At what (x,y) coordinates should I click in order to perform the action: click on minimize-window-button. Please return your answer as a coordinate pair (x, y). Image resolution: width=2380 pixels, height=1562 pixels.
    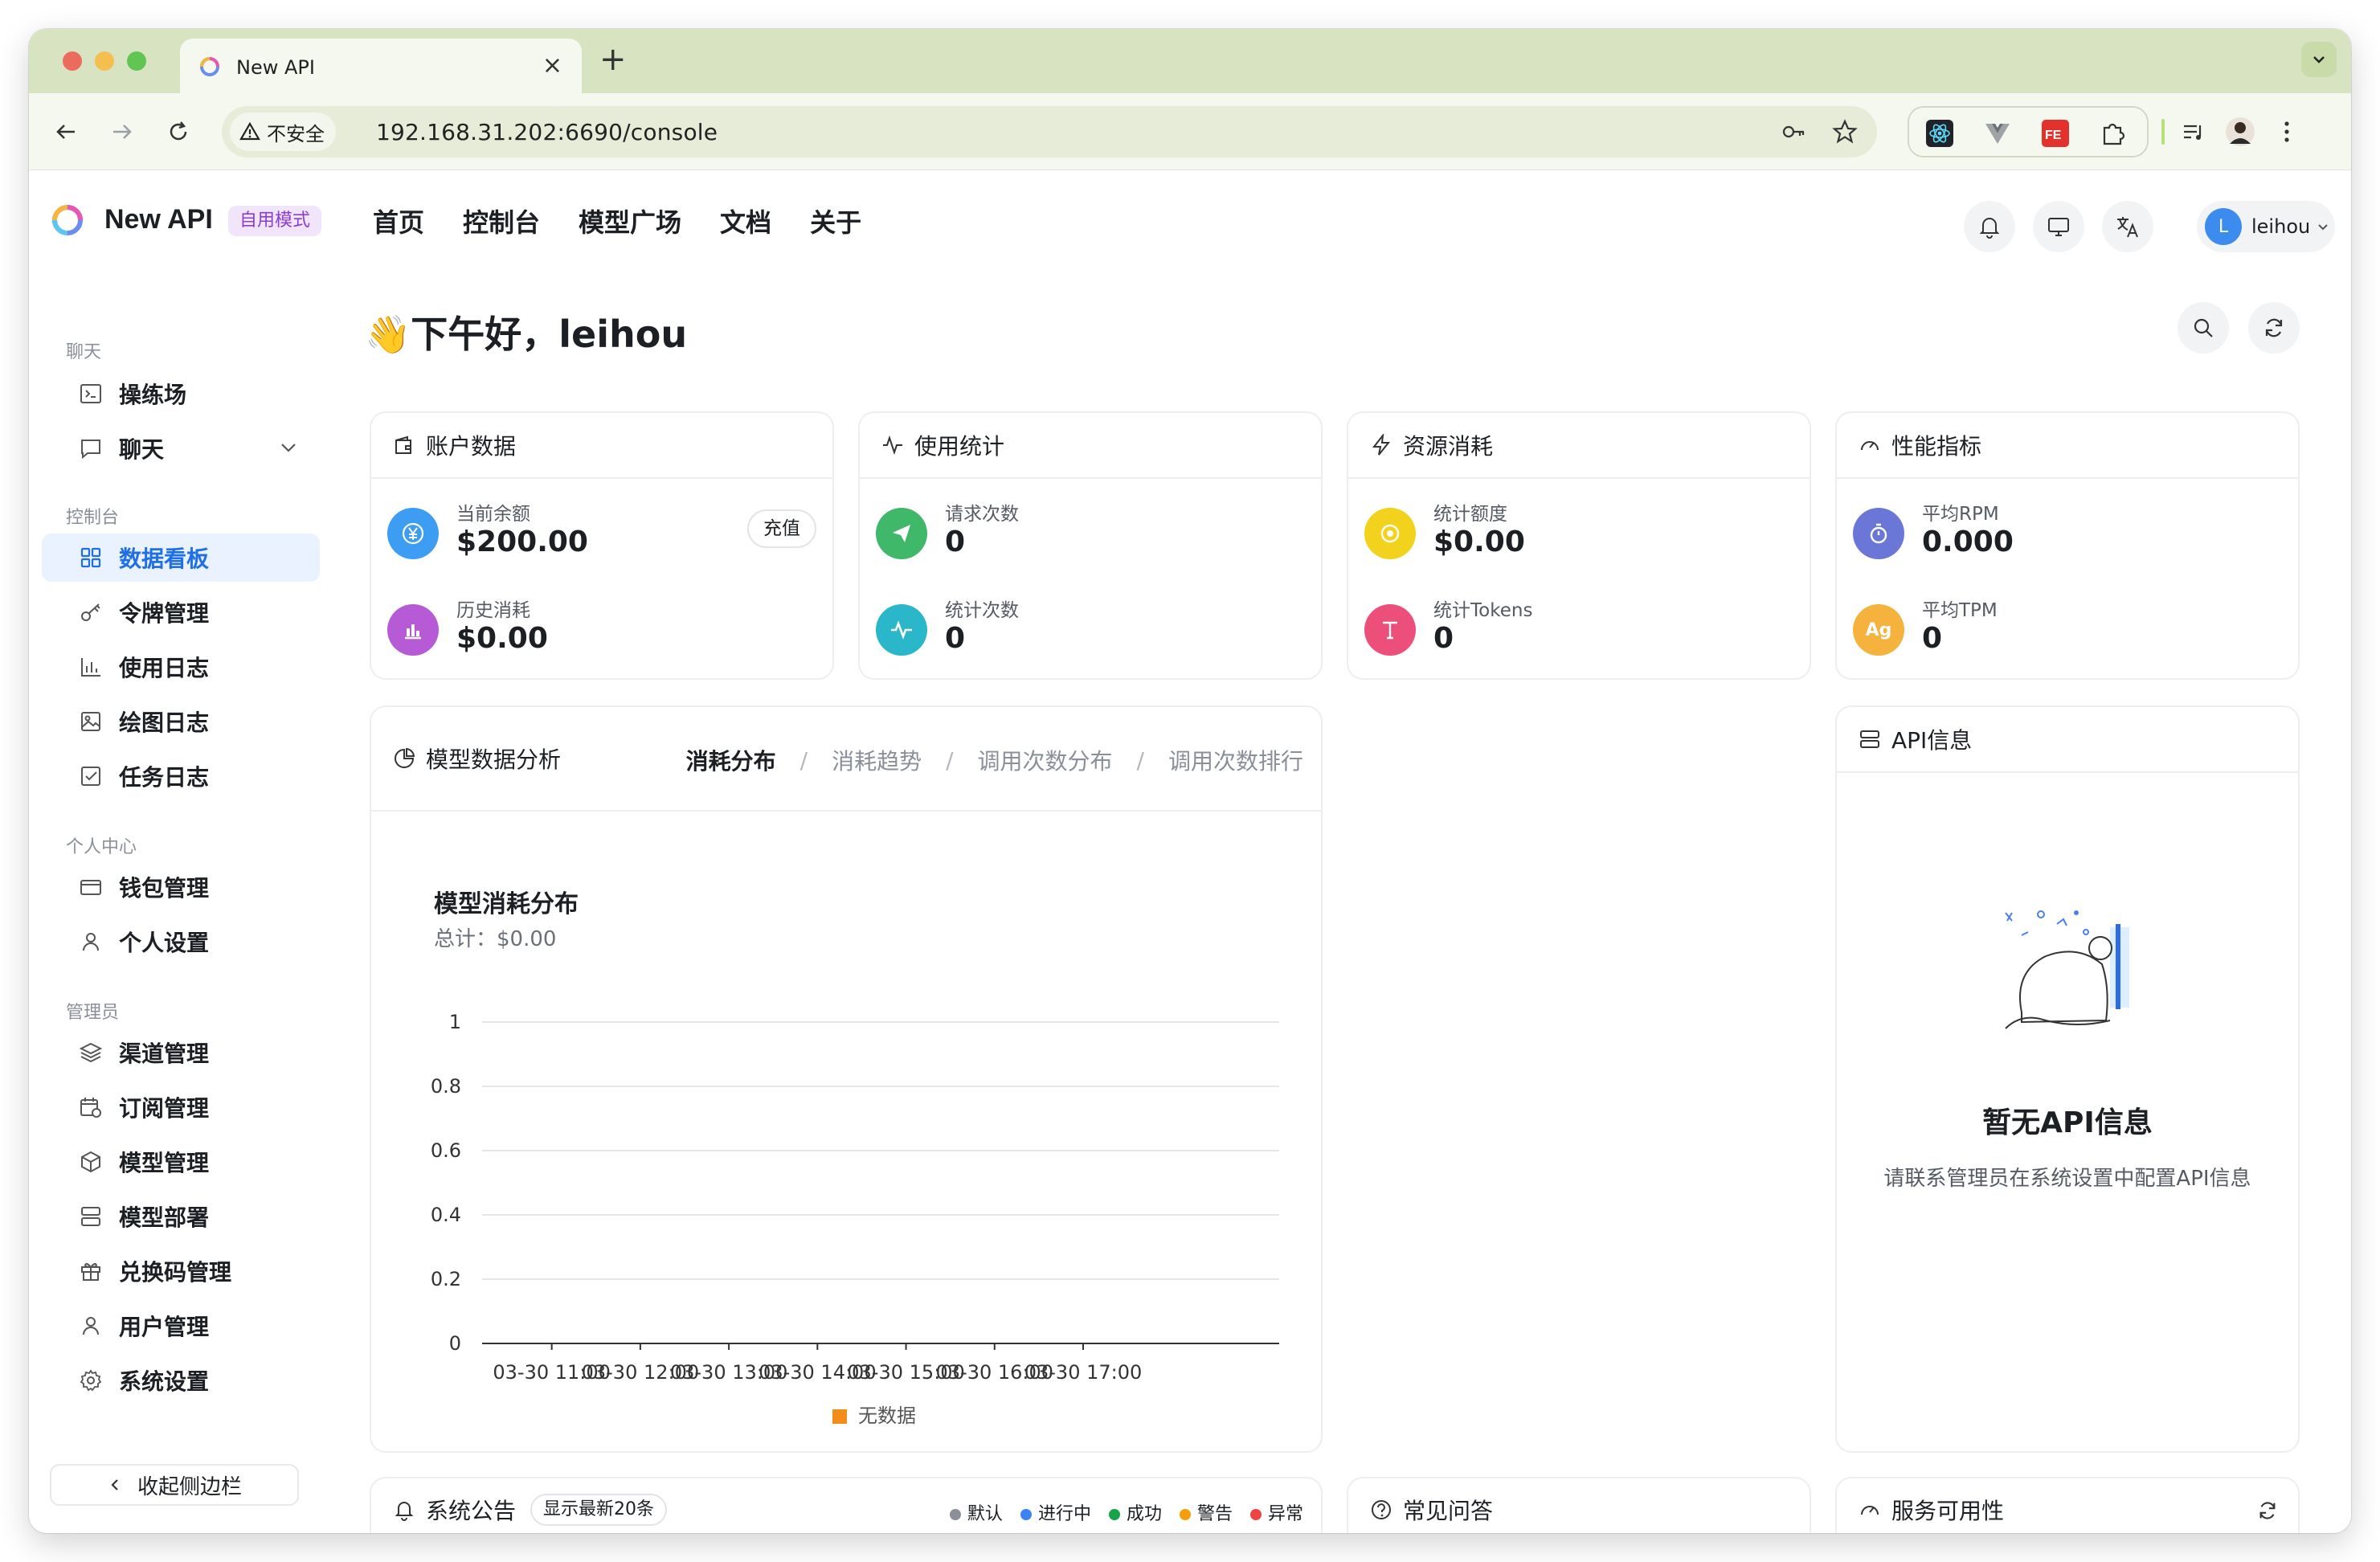
    Looking at the image, I should click on (104, 61).